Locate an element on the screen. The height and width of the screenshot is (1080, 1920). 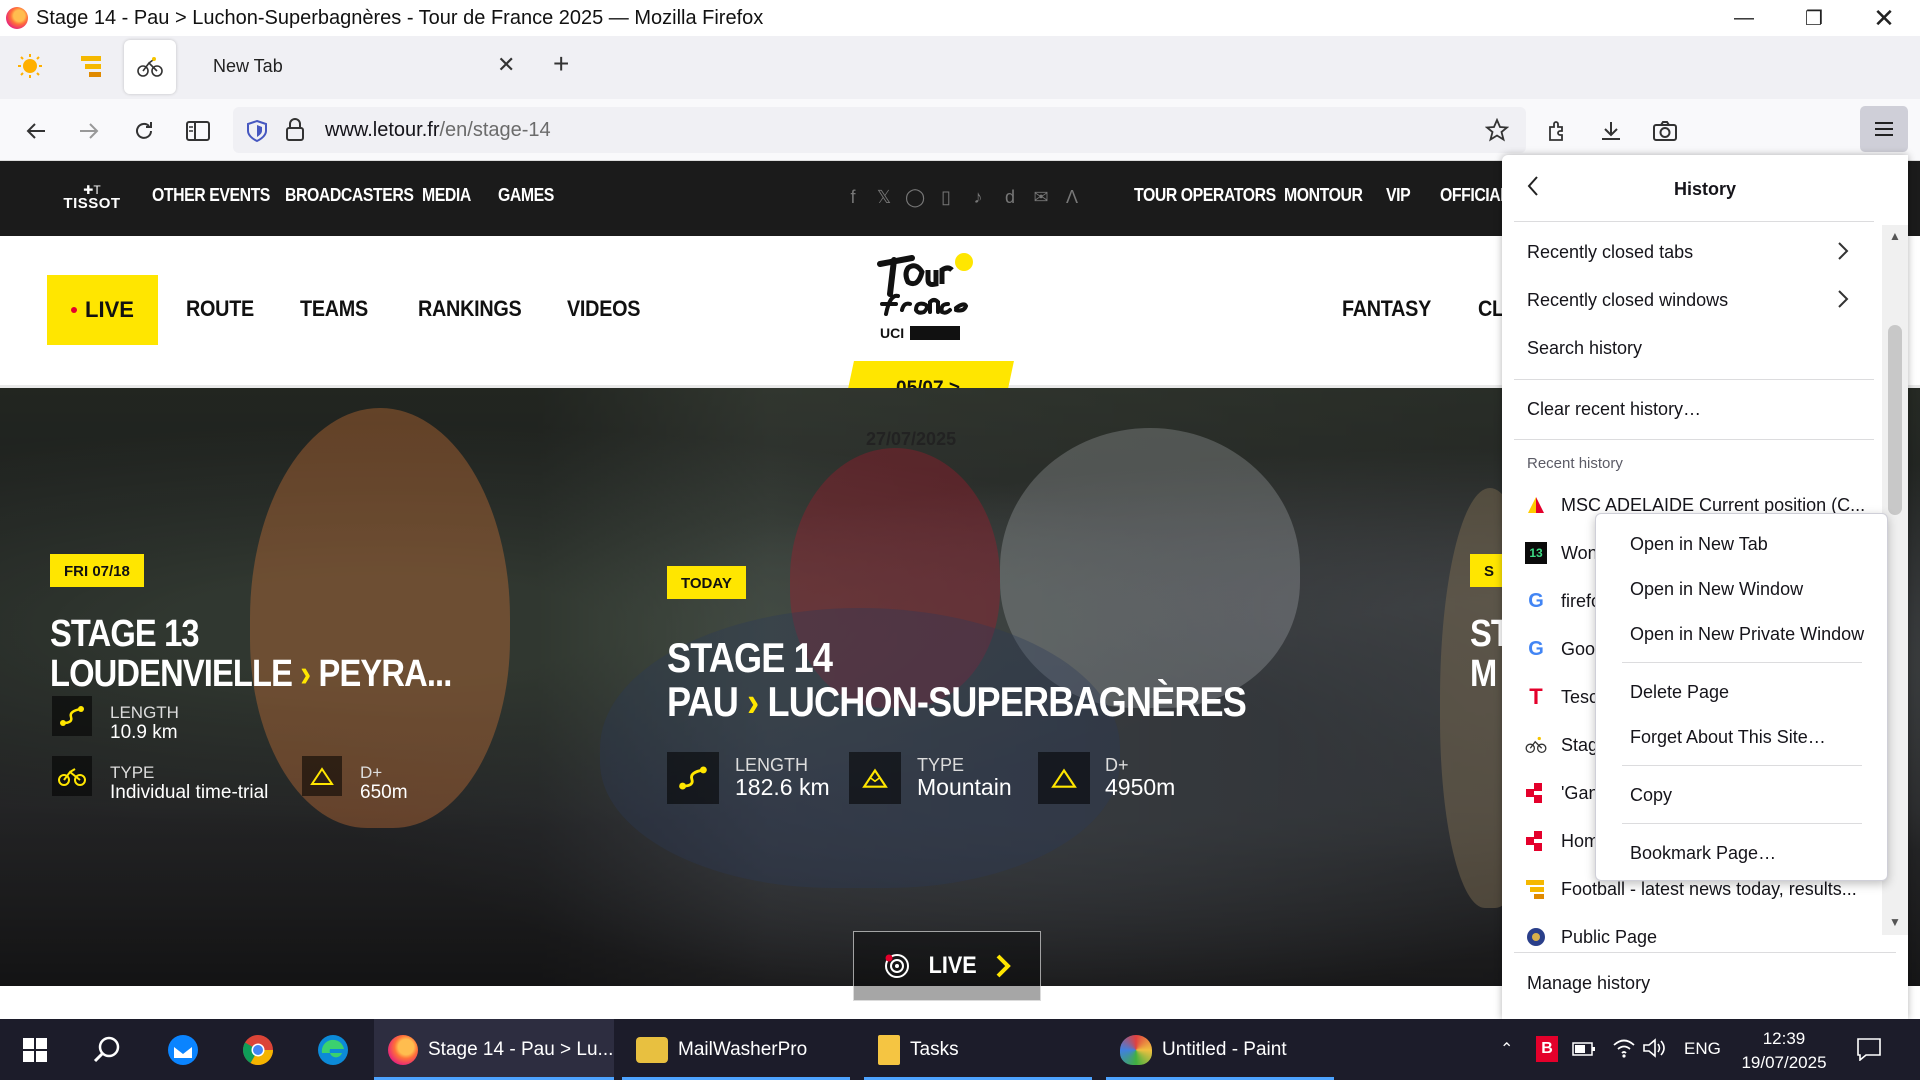
taskbar-tasks: Tasks is located at coordinates (978, 1049).